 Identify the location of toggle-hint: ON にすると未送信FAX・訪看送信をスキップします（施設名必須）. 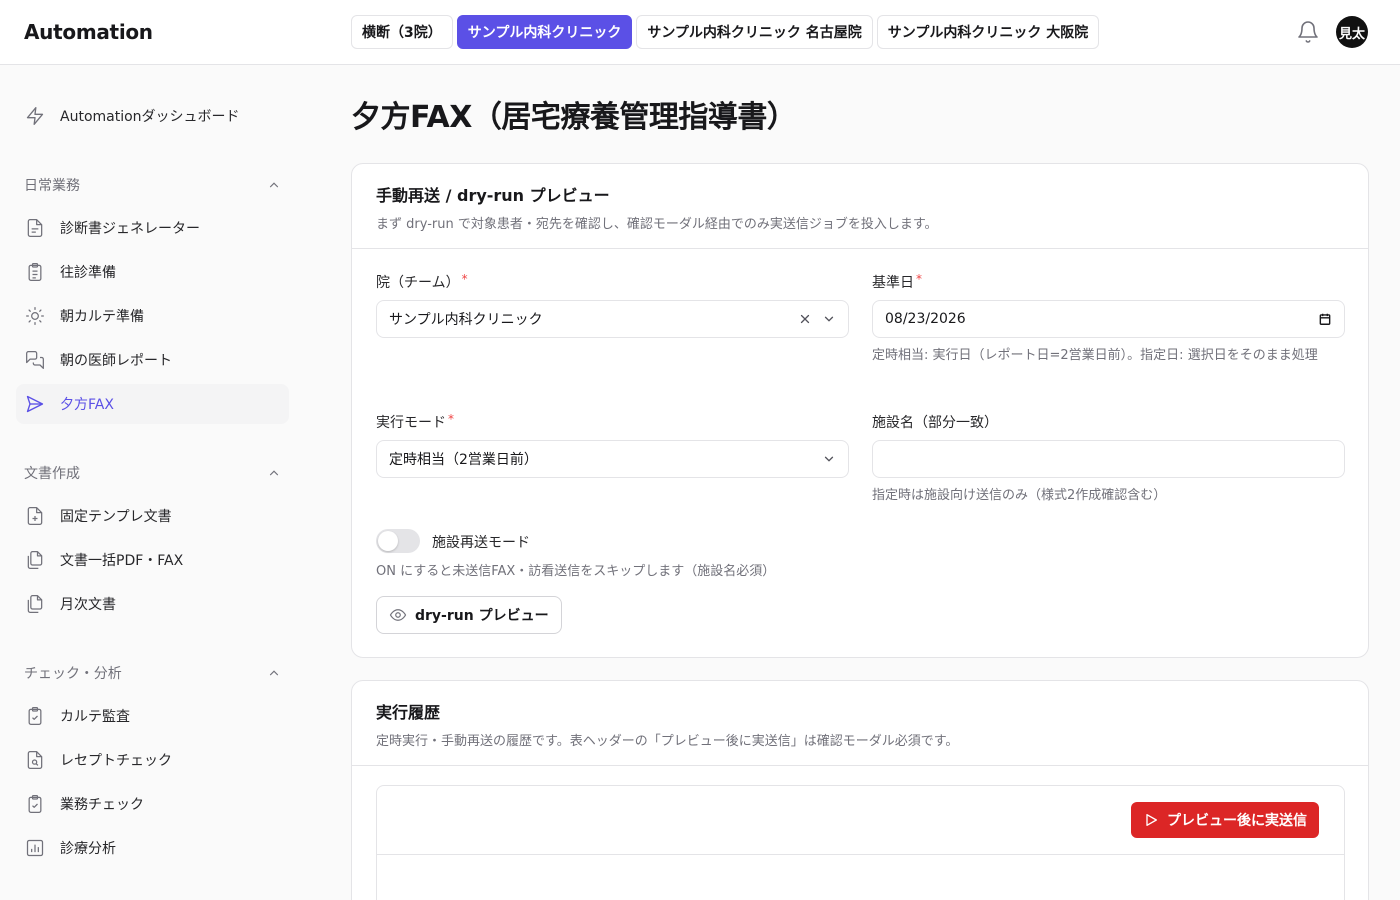
(576, 571).